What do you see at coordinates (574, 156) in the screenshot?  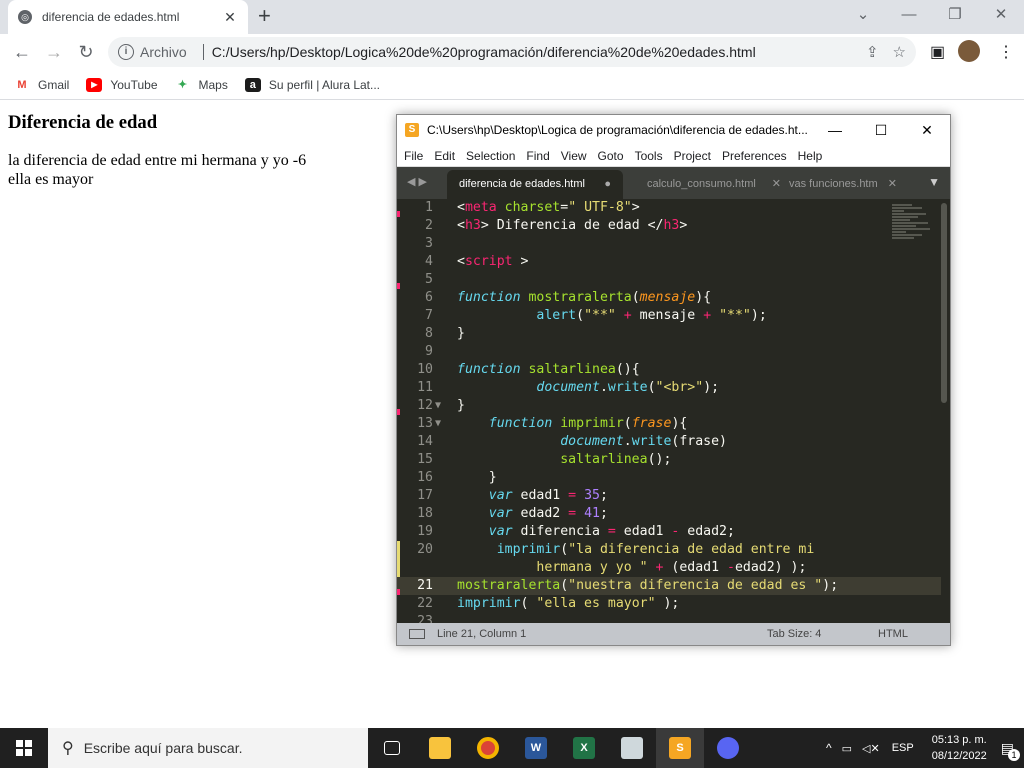 I see `menu-view: View` at bounding box center [574, 156].